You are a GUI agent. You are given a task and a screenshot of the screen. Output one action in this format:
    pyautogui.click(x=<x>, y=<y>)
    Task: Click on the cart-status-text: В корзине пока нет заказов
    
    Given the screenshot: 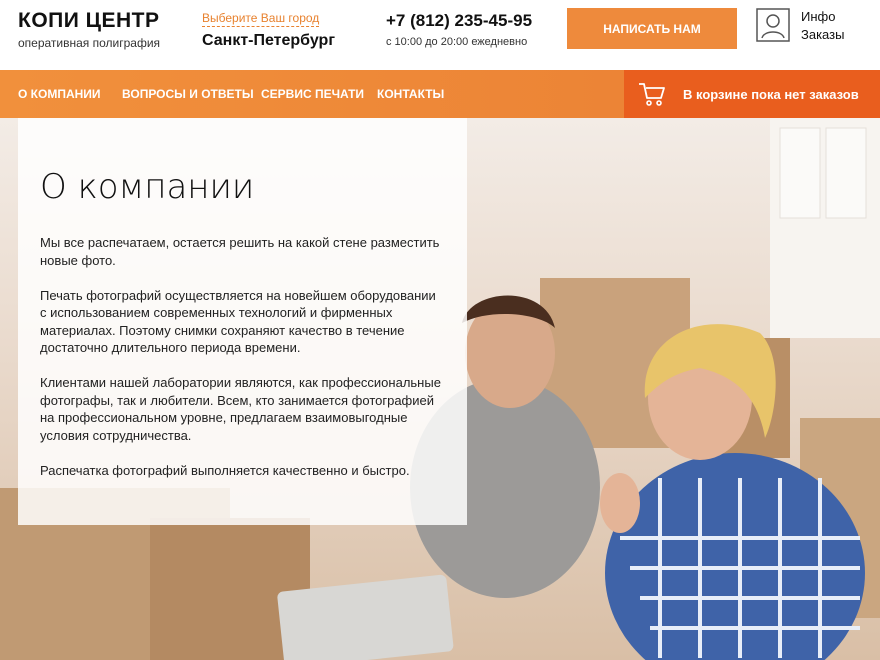 What is the action you would take?
    pyautogui.click(x=771, y=94)
    